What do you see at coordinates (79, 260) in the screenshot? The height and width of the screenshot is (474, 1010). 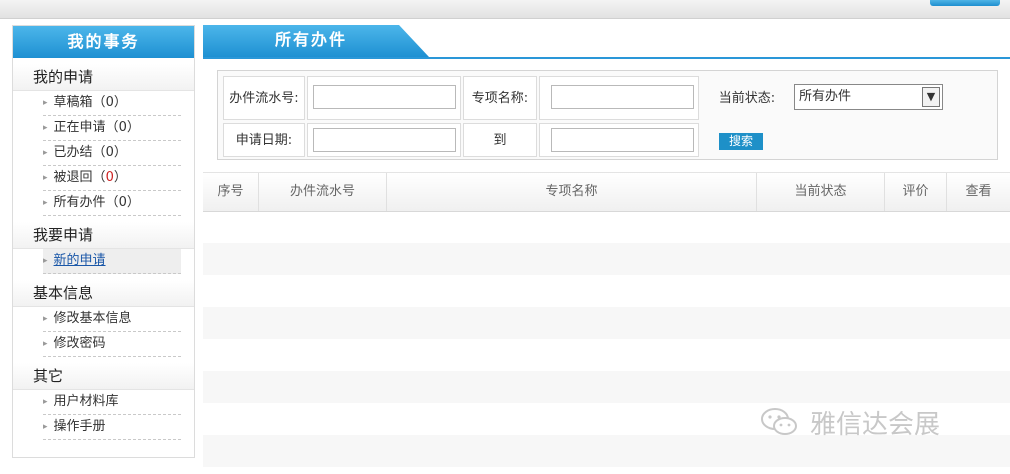 I see `sidebar-item-label: 新的申请` at bounding box center [79, 260].